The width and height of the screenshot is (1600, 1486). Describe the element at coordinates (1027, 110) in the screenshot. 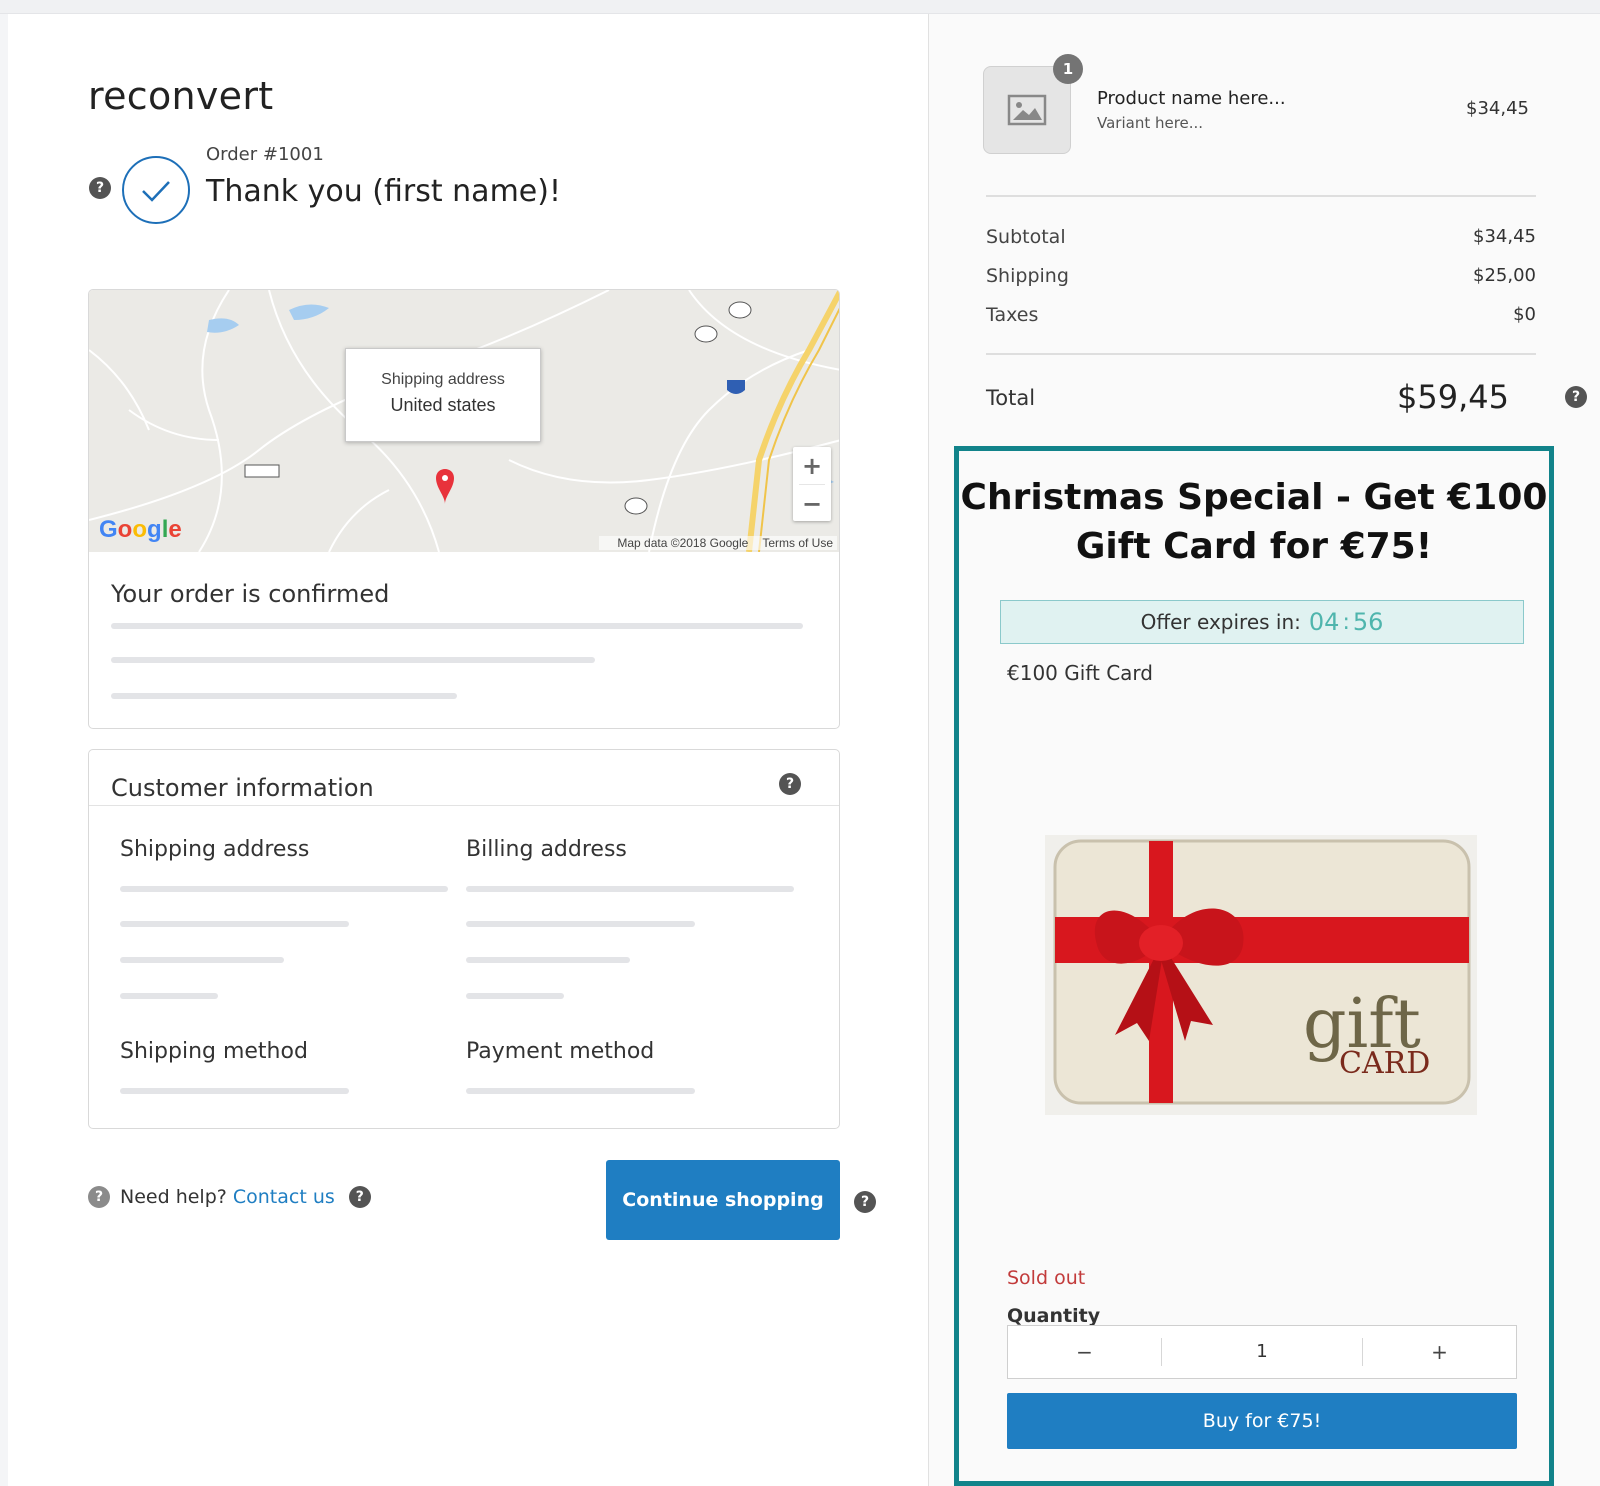

I see `image-placeholder-icon` at that location.